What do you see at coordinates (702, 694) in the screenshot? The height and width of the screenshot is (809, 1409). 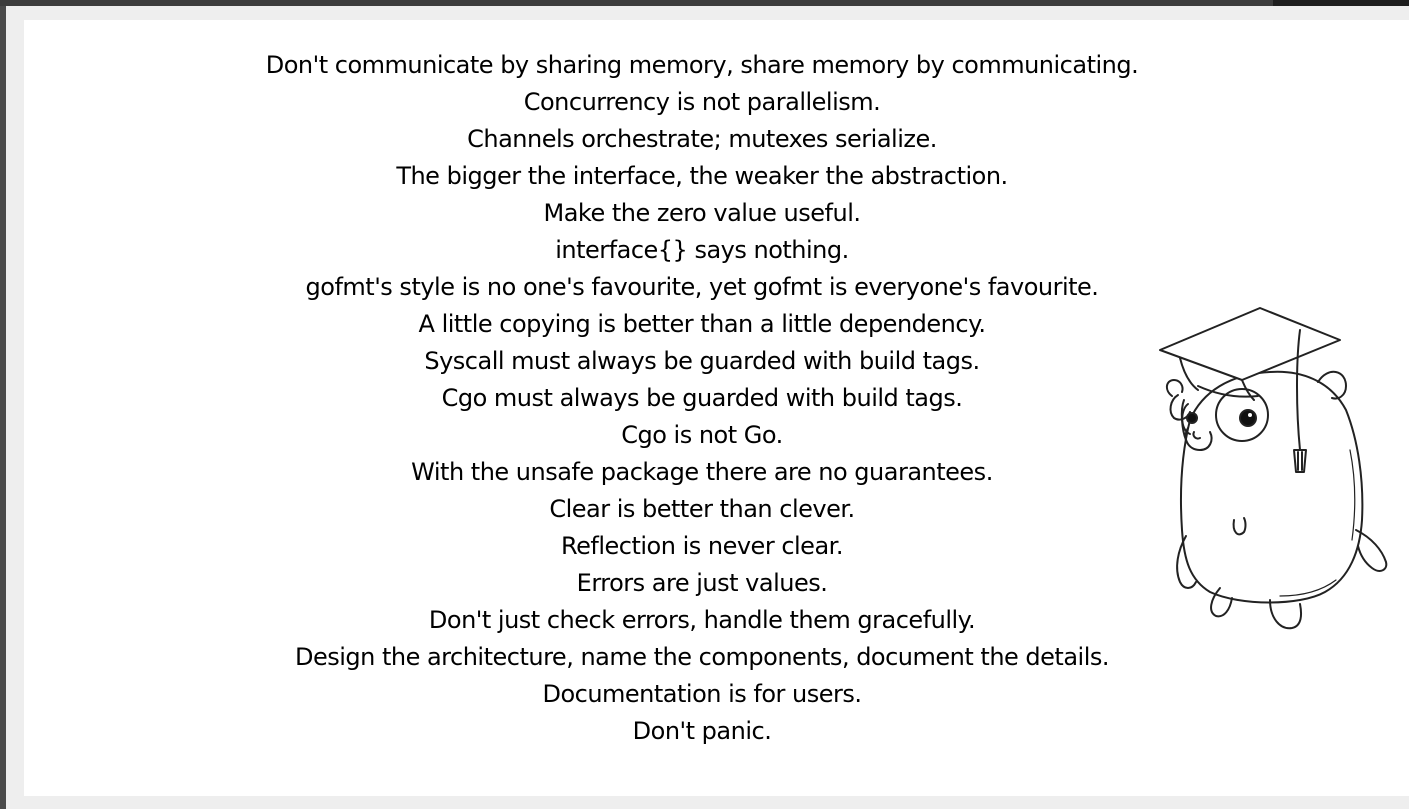 I see `proverb: Documentation is for users.` at bounding box center [702, 694].